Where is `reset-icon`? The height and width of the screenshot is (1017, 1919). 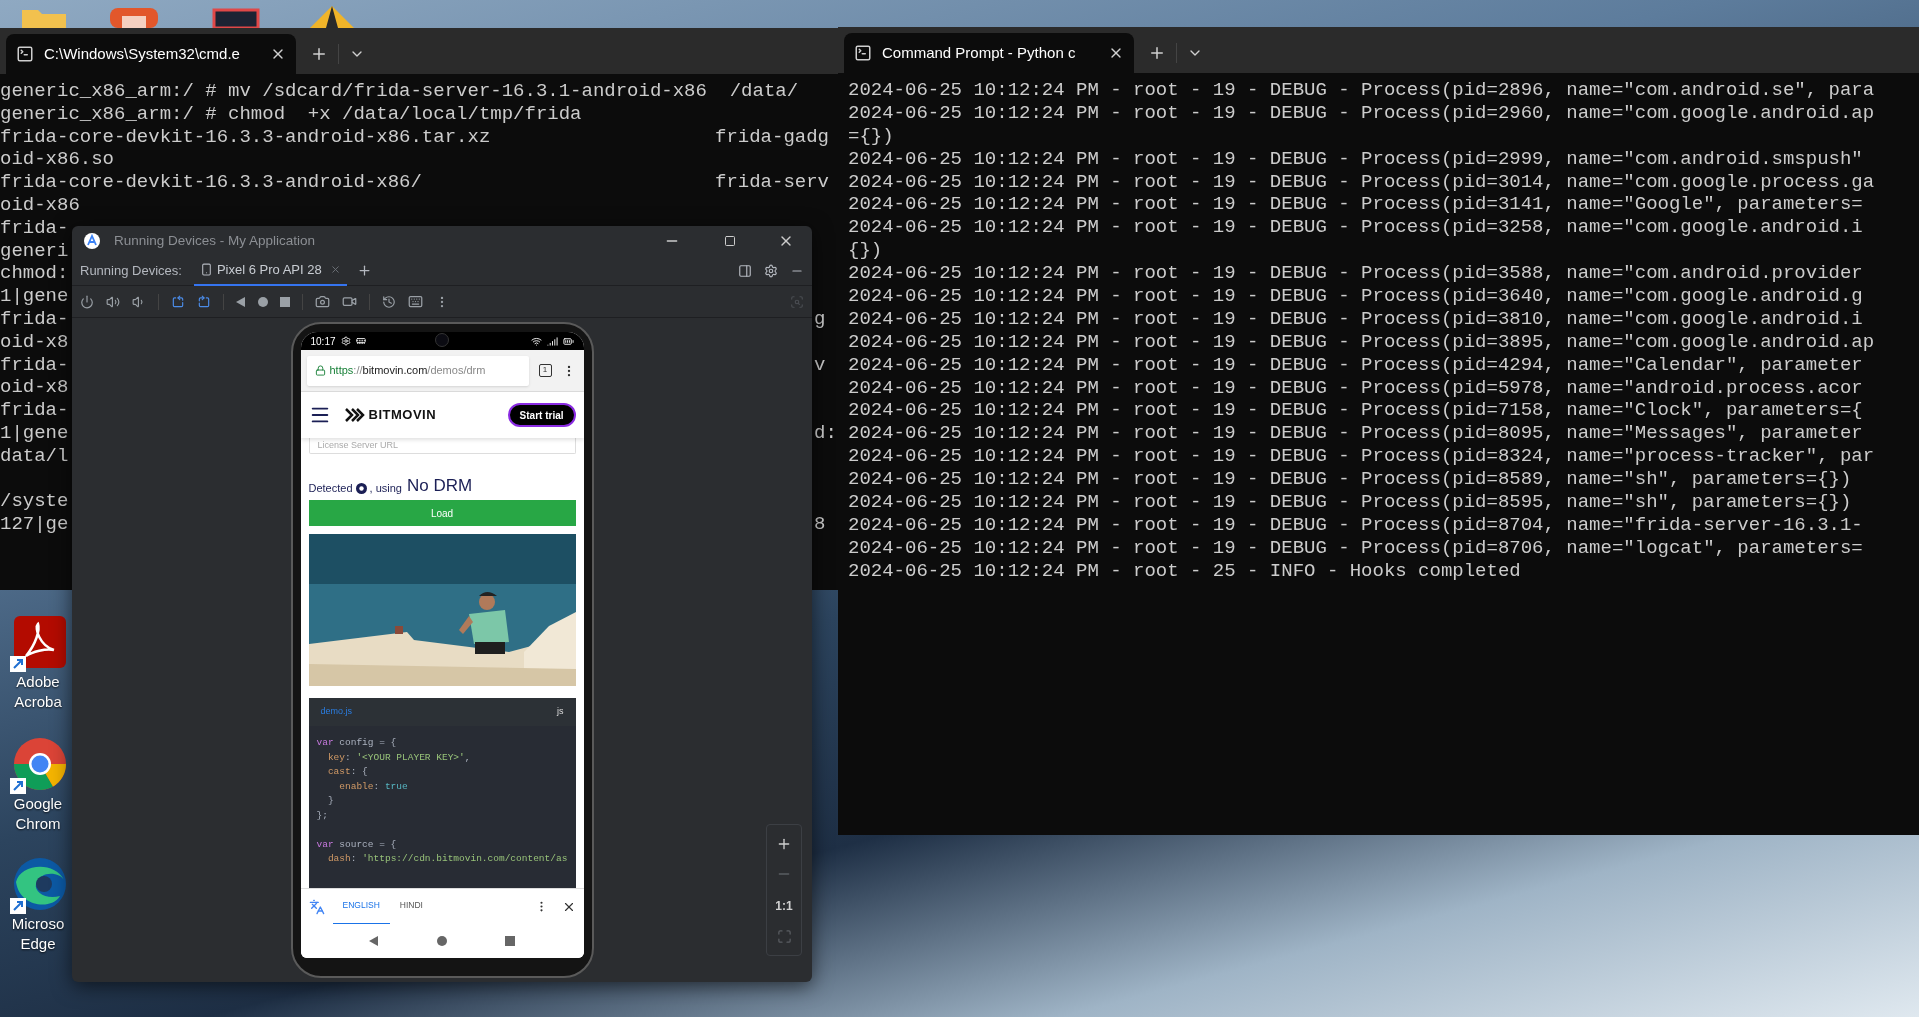
reset-icon is located at coordinates (389, 301).